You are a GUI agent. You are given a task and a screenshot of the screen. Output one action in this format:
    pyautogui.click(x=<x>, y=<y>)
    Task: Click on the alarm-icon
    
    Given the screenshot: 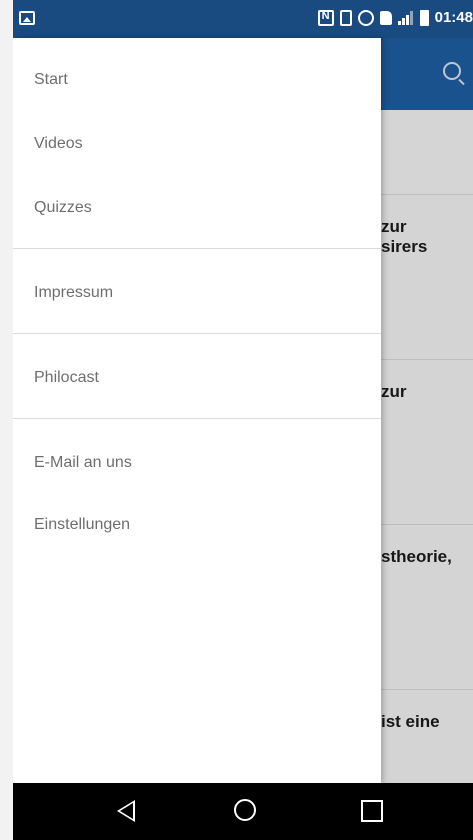 What is the action you would take?
    pyautogui.click(x=365, y=17)
    